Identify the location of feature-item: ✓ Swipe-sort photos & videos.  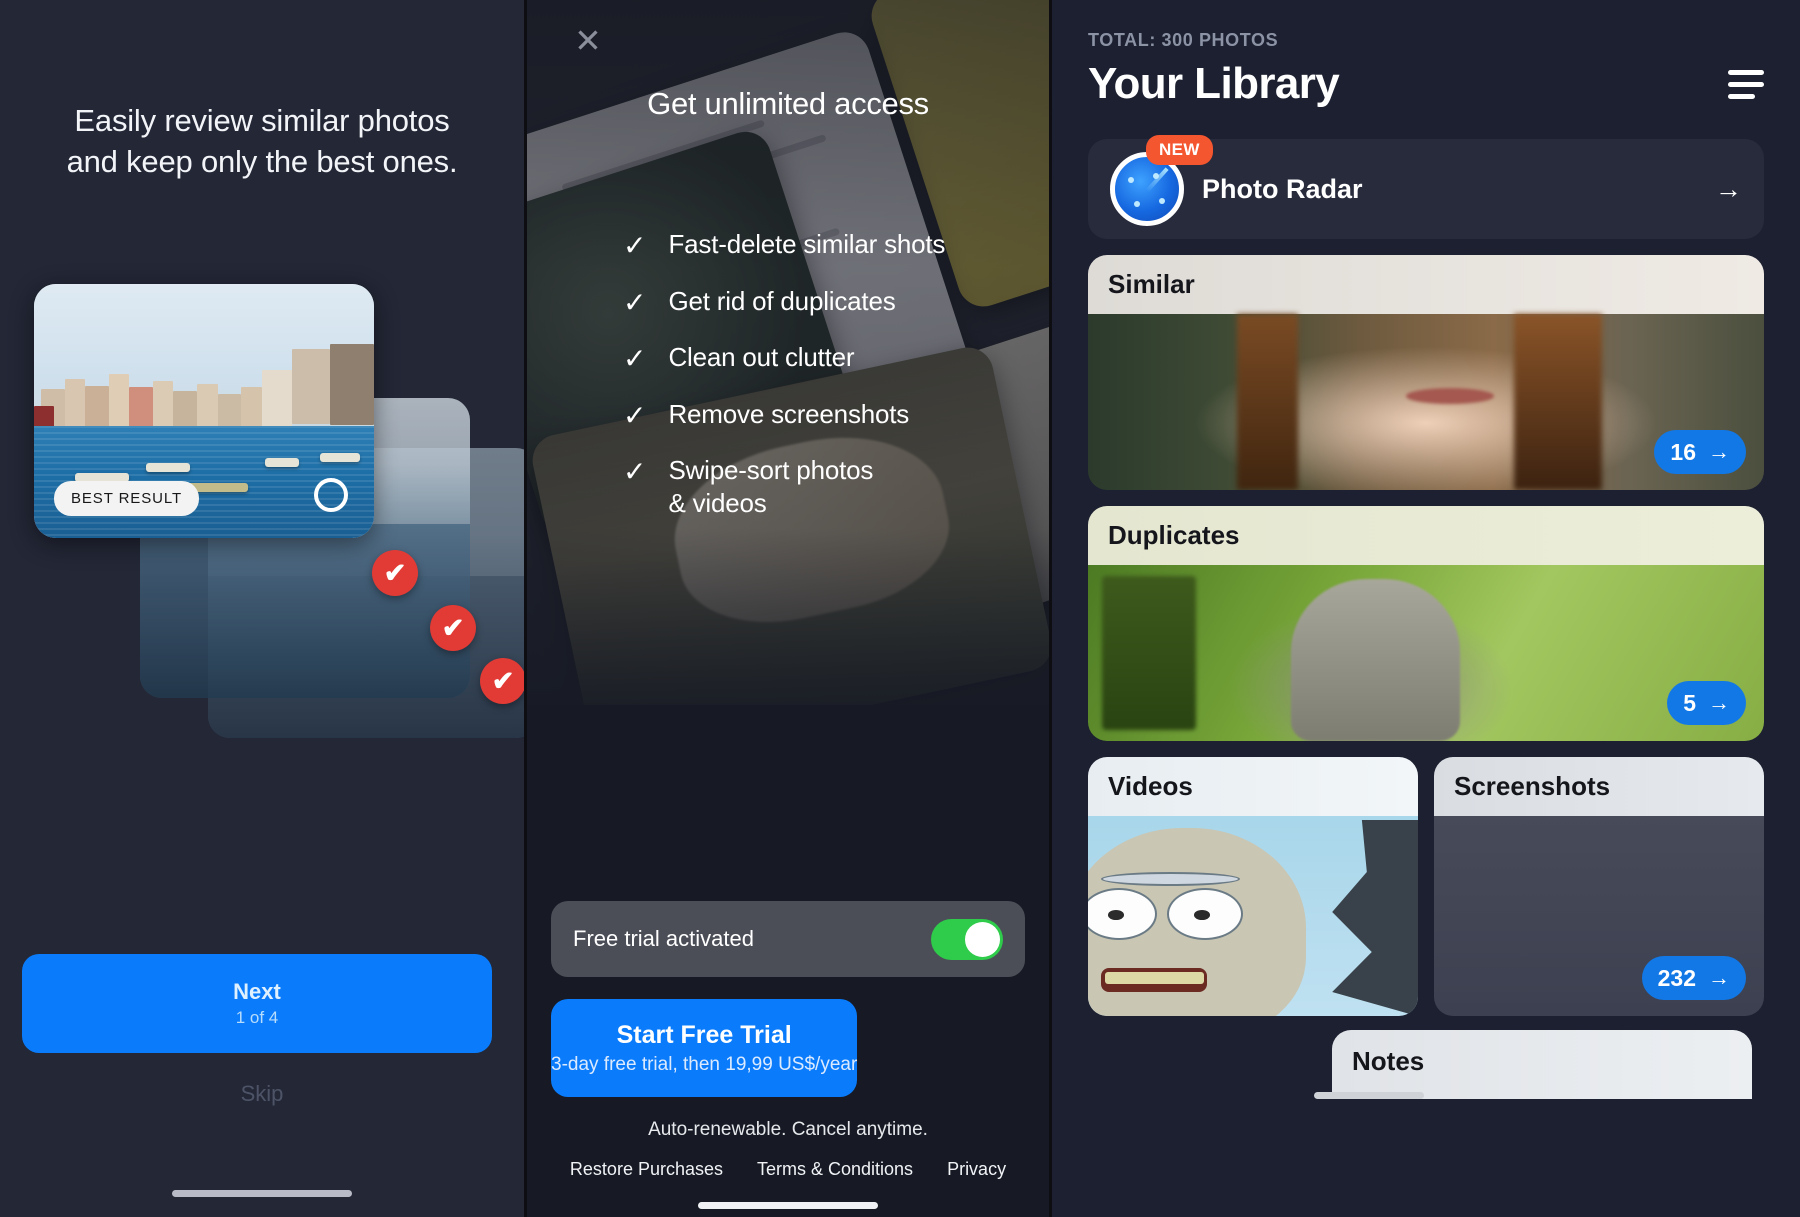
(823, 486).